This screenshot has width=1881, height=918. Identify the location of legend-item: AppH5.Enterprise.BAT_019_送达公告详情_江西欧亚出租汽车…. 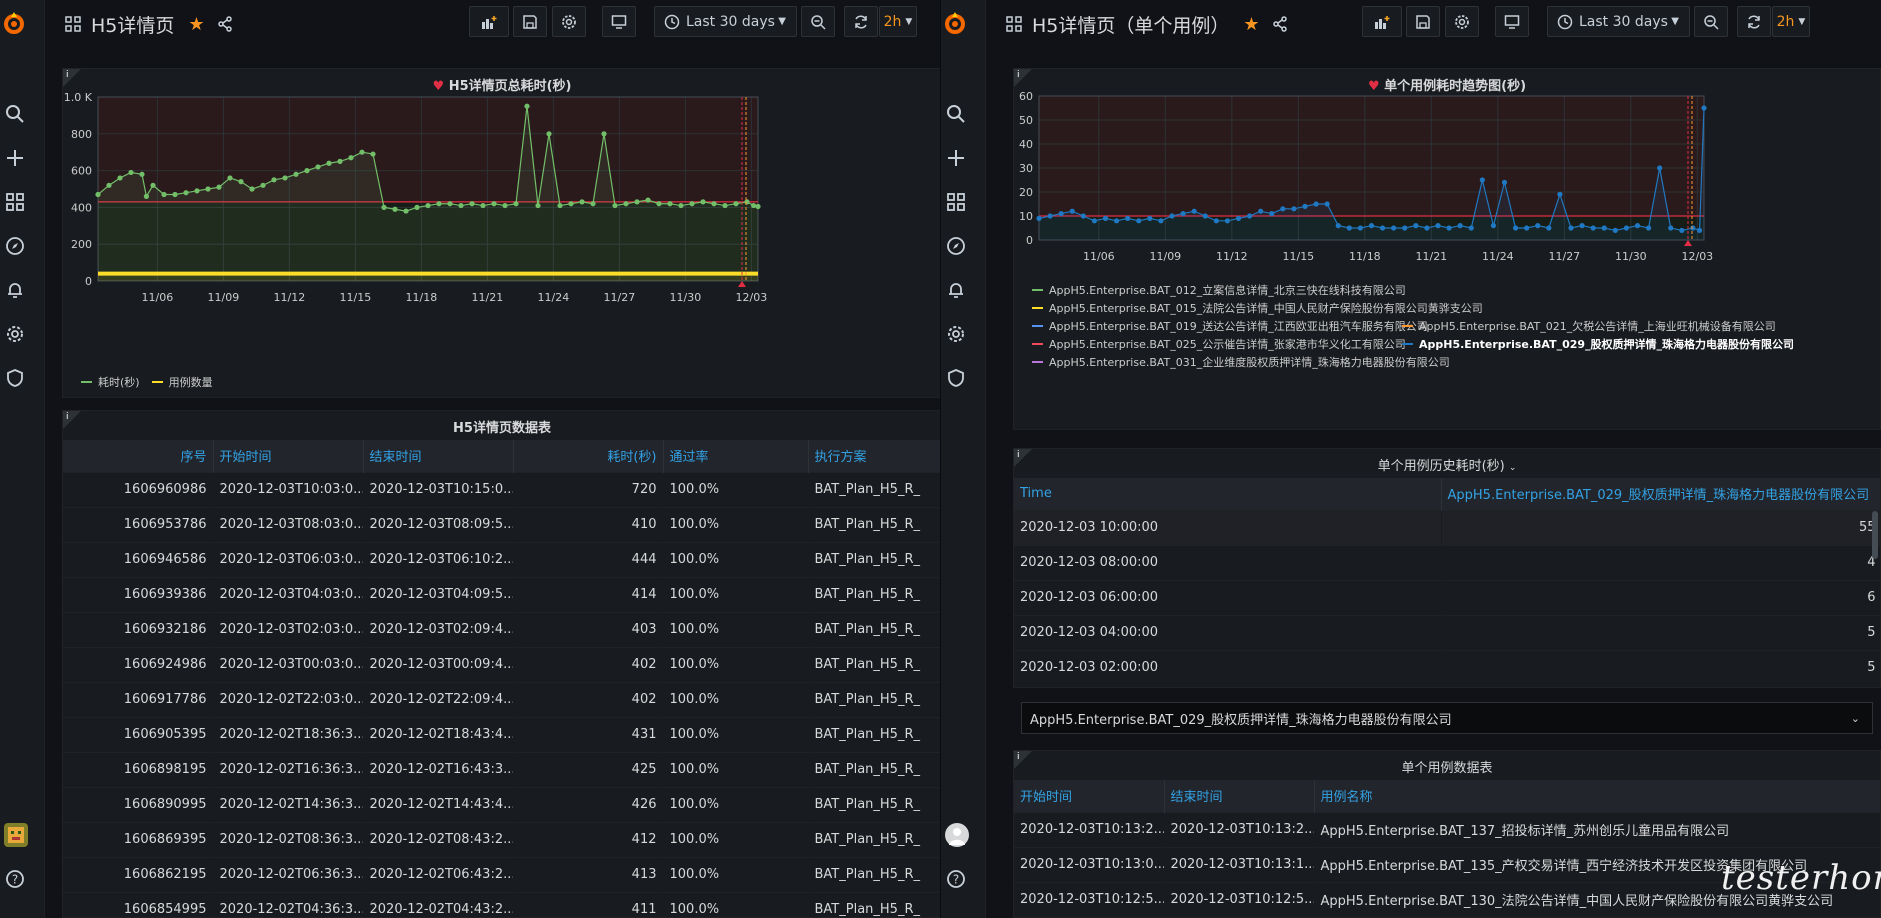
(1230, 326).